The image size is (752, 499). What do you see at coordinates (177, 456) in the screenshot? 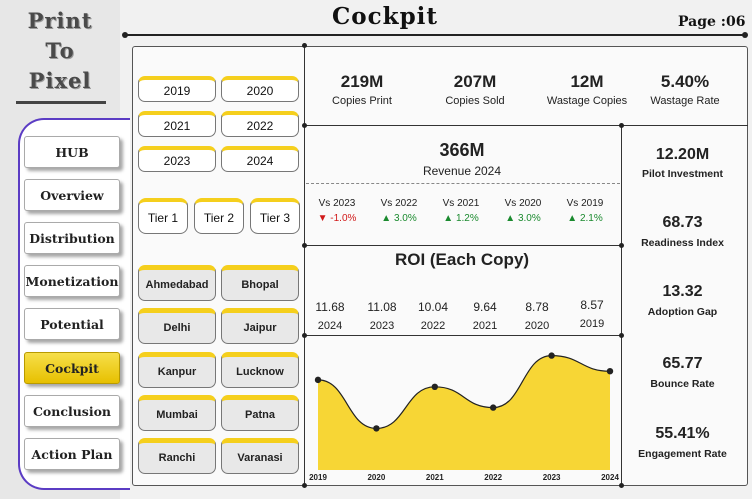
I see `city-filter-ranchi: Ranchi` at bounding box center [177, 456].